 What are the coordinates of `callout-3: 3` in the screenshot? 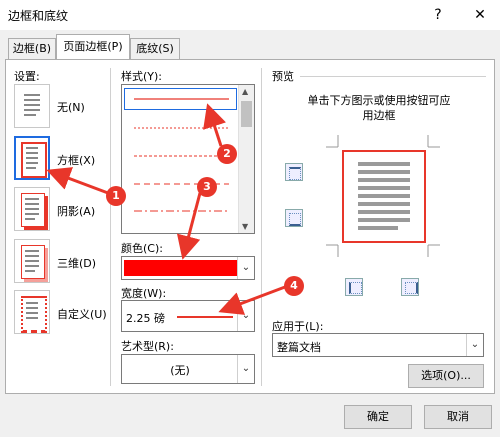 It's located at (207, 187).